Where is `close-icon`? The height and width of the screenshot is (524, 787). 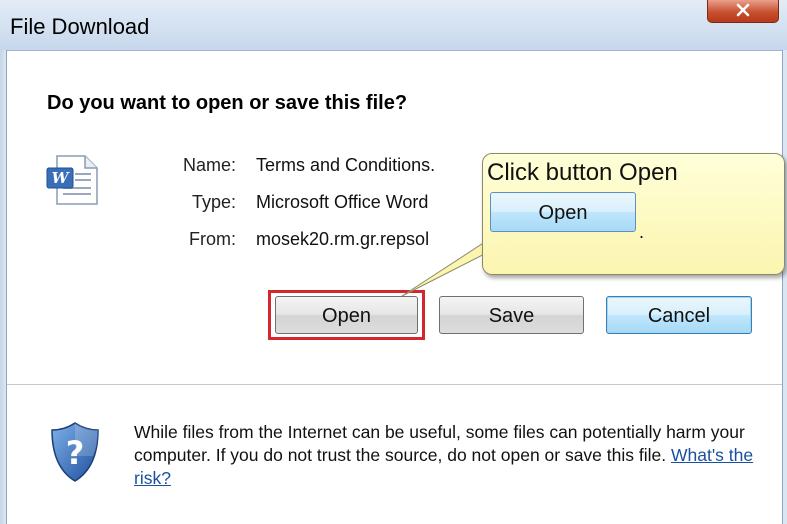 close-icon is located at coordinates (743, 10).